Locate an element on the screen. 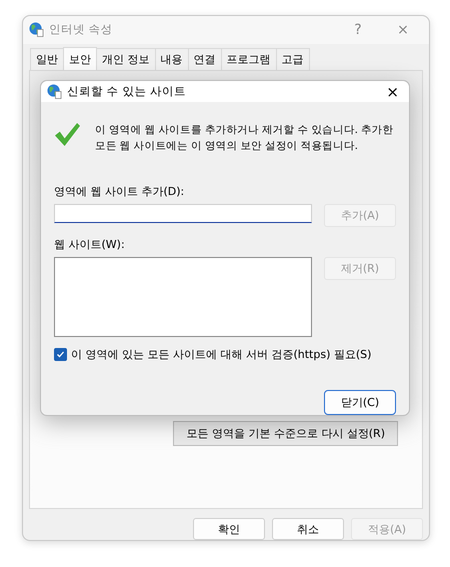 Image resolution: width=450 pixels, height=567 pixels. close-dialog-button: 닫기(C) is located at coordinates (360, 402).